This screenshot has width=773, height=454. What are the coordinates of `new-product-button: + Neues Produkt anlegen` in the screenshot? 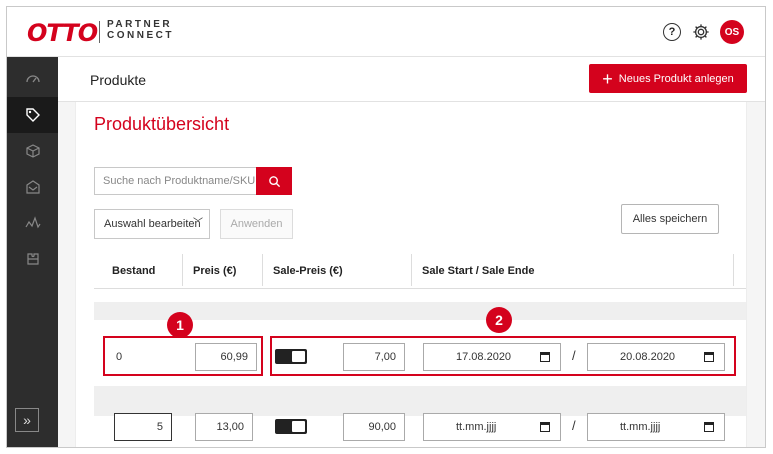 It's located at (668, 78).